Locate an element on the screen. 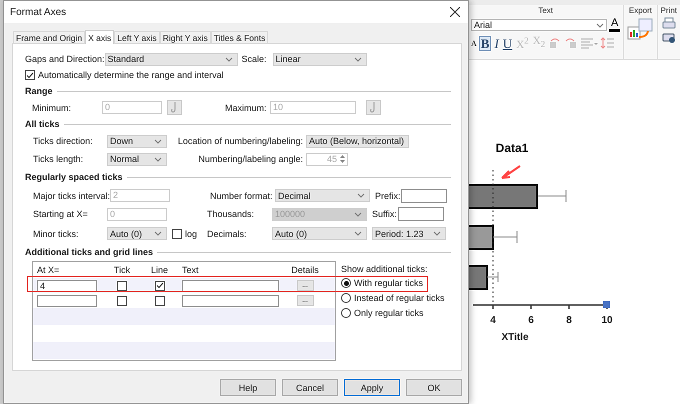 This screenshot has height=404, width=680. column-header: Line is located at coordinates (159, 270).